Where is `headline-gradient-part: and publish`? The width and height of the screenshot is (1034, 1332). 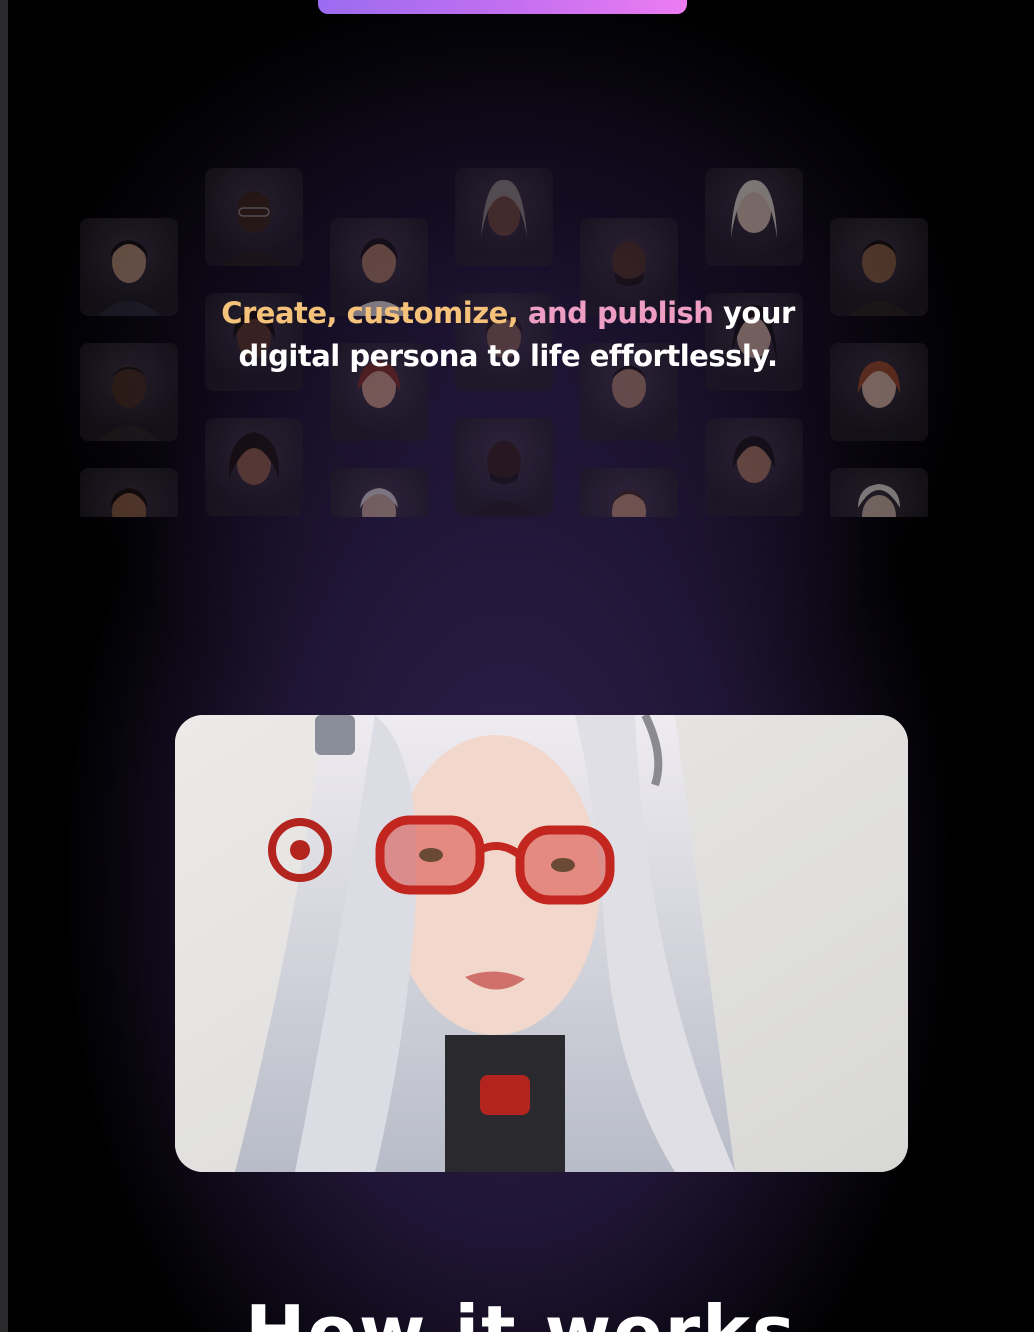 headline-gradient-part: and publish is located at coordinates (620, 313).